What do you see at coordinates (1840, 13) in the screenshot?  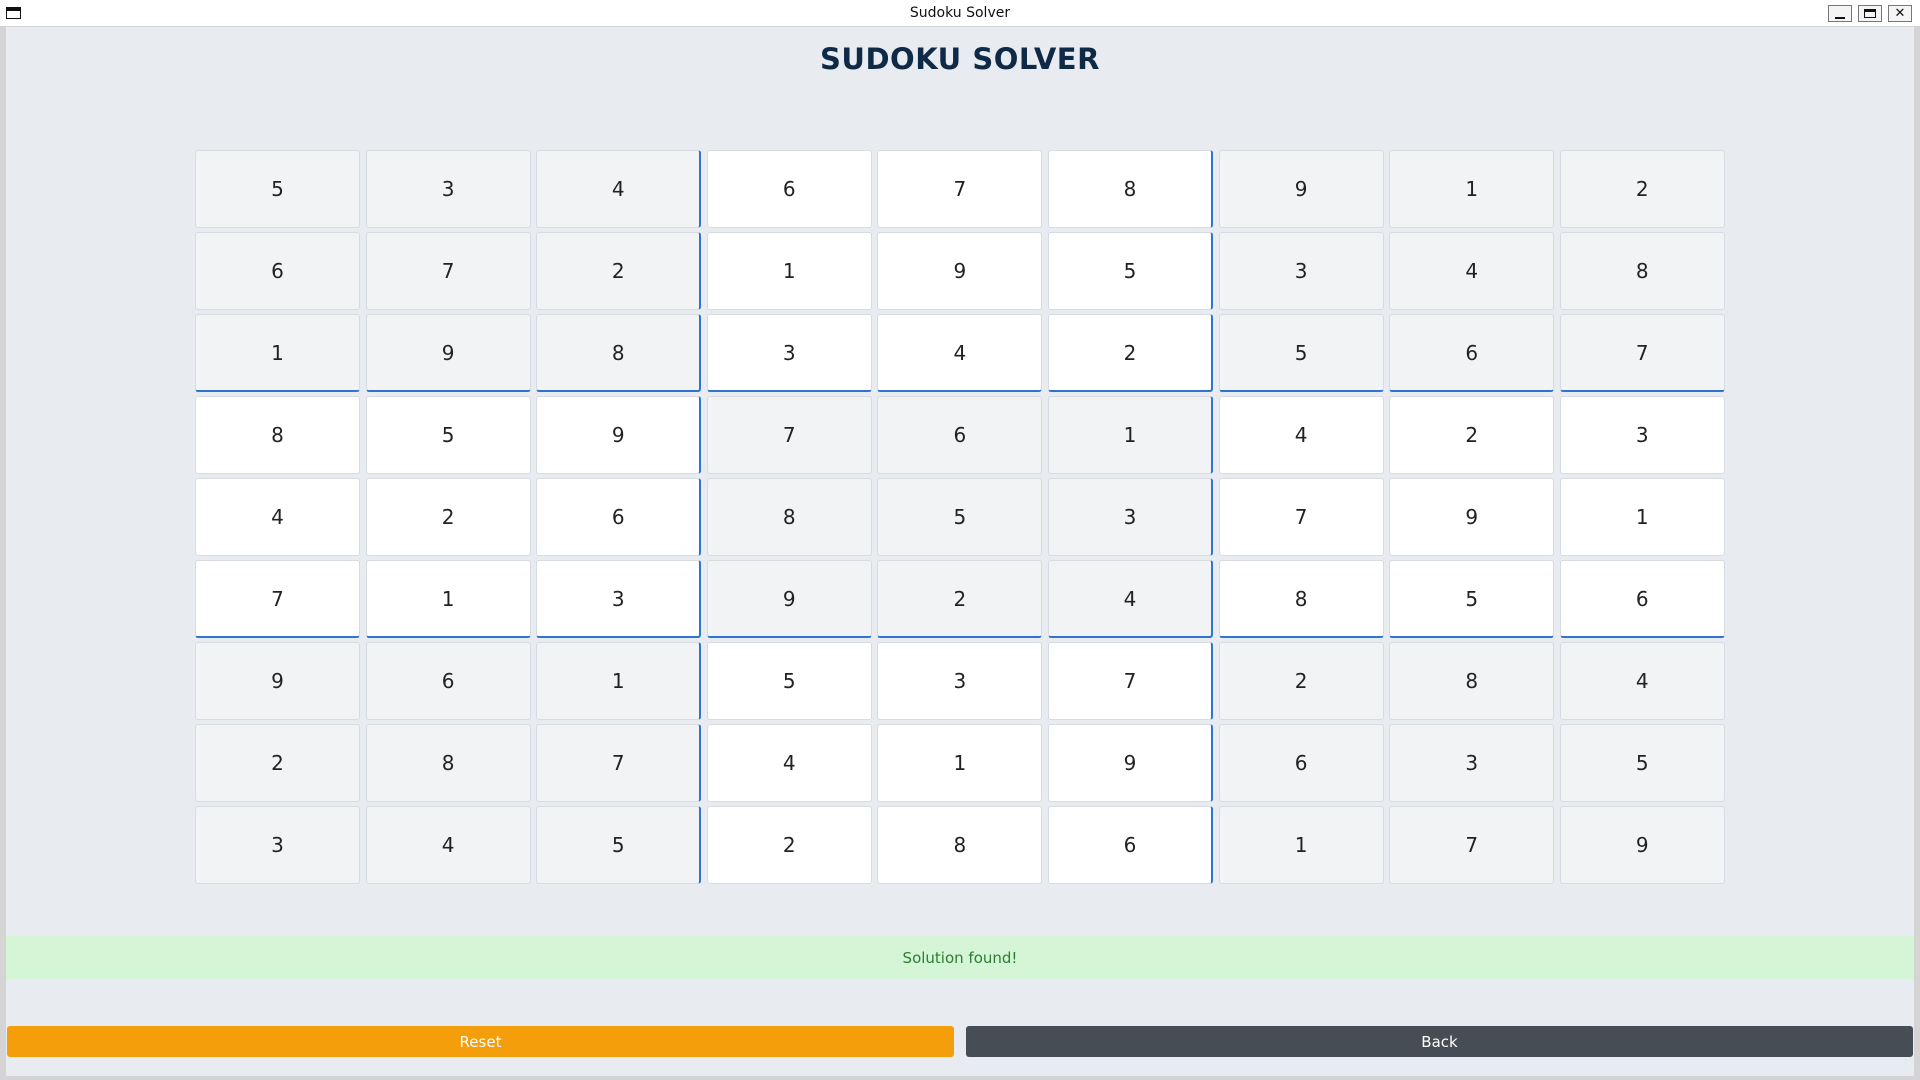 I see `minimize-button` at bounding box center [1840, 13].